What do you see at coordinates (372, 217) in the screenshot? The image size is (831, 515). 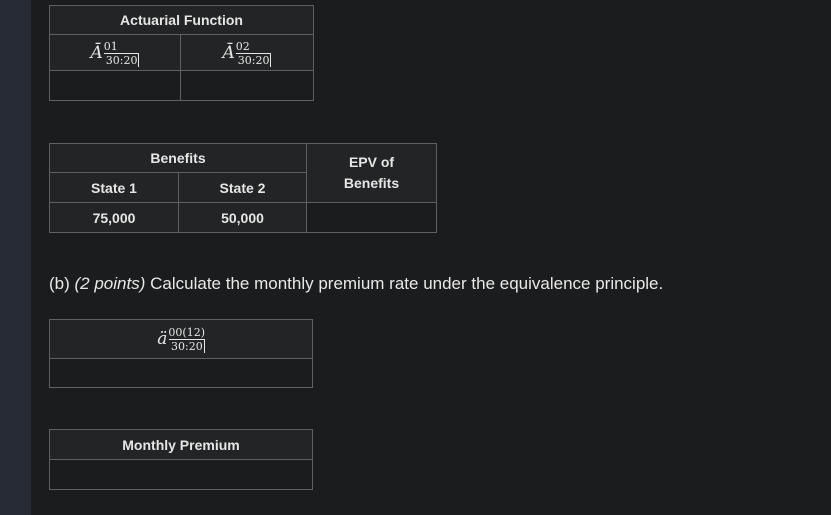 I see `epv-answer-cell` at bounding box center [372, 217].